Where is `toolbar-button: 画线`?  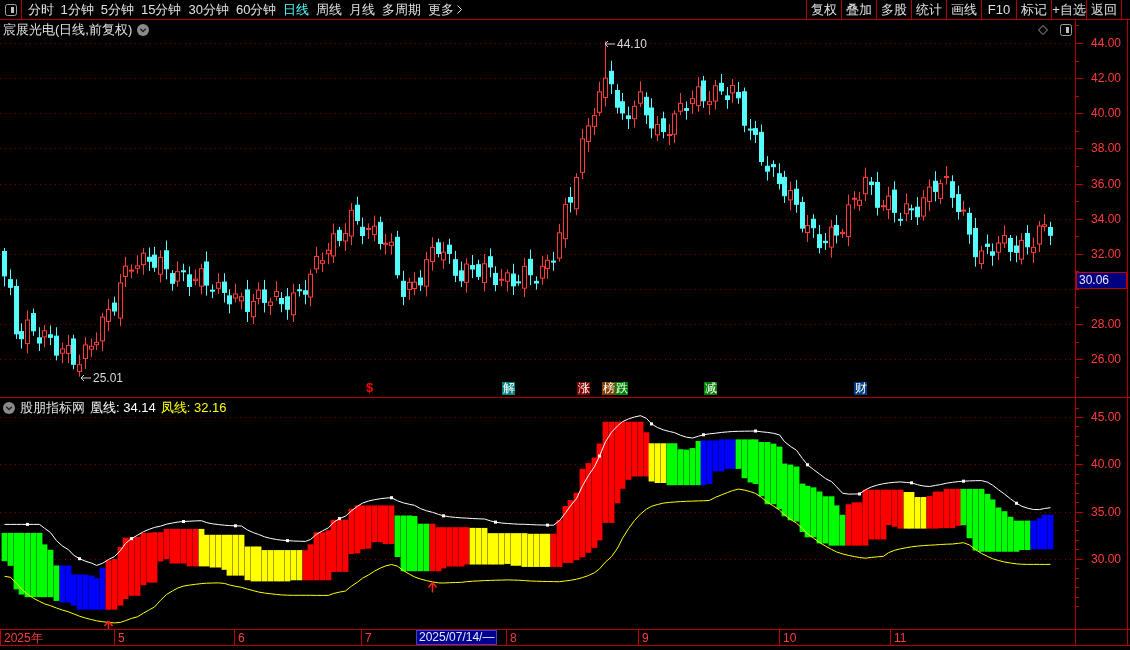 toolbar-button: 画线 is located at coordinates (963, 9).